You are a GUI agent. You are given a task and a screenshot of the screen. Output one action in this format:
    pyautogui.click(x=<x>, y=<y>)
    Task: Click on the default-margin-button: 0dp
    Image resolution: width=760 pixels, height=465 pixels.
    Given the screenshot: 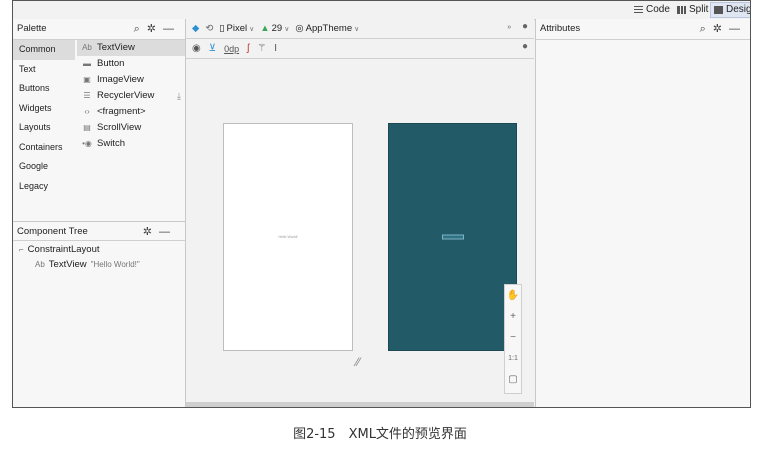 What is the action you would take?
    pyautogui.click(x=231, y=49)
    